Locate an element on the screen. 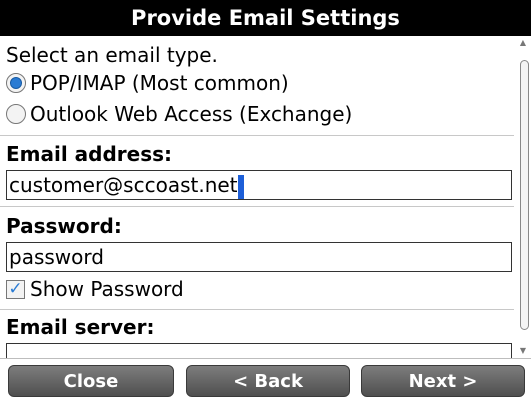 Image resolution: width=531 pixels, height=402 pixels. radio-outlook-web-access: Outlook Web Access (Exchange) is located at coordinates (179, 114).